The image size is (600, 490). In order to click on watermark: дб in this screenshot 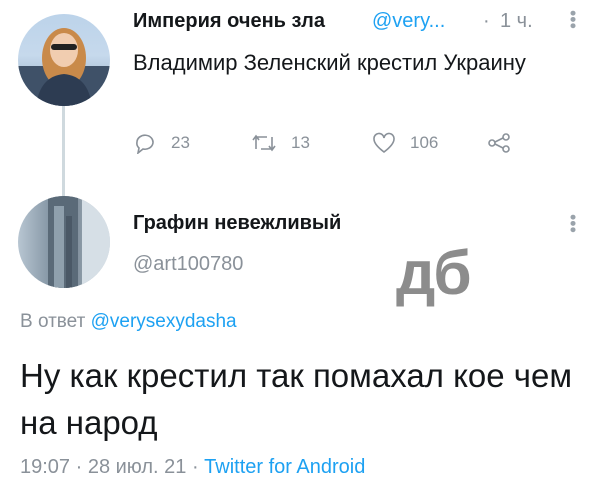, I will do `click(434, 273)`.